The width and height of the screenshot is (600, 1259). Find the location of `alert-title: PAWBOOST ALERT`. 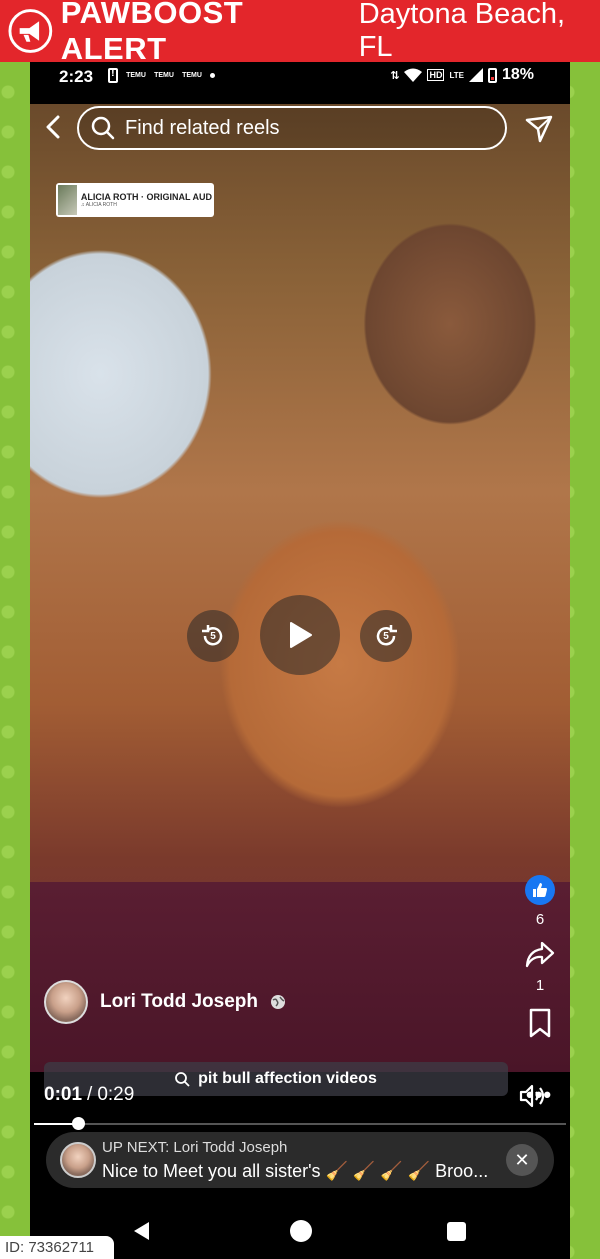

alert-title: PAWBOOST ALERT is located at coordinates (152, 33).